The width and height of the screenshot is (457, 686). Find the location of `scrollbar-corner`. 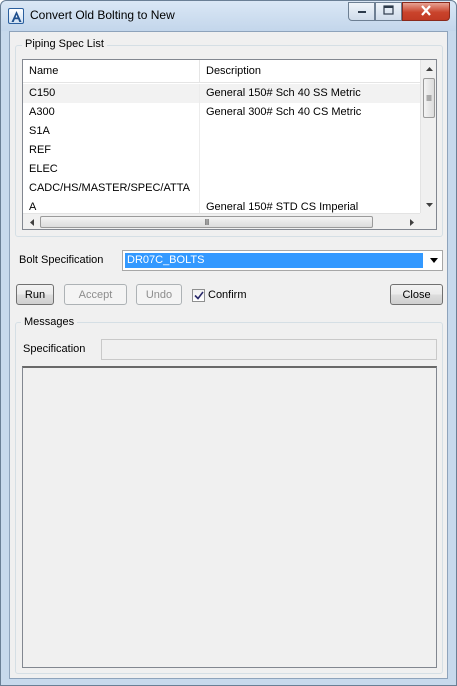

scrollbar-corner is located at coordinates (428, 221).